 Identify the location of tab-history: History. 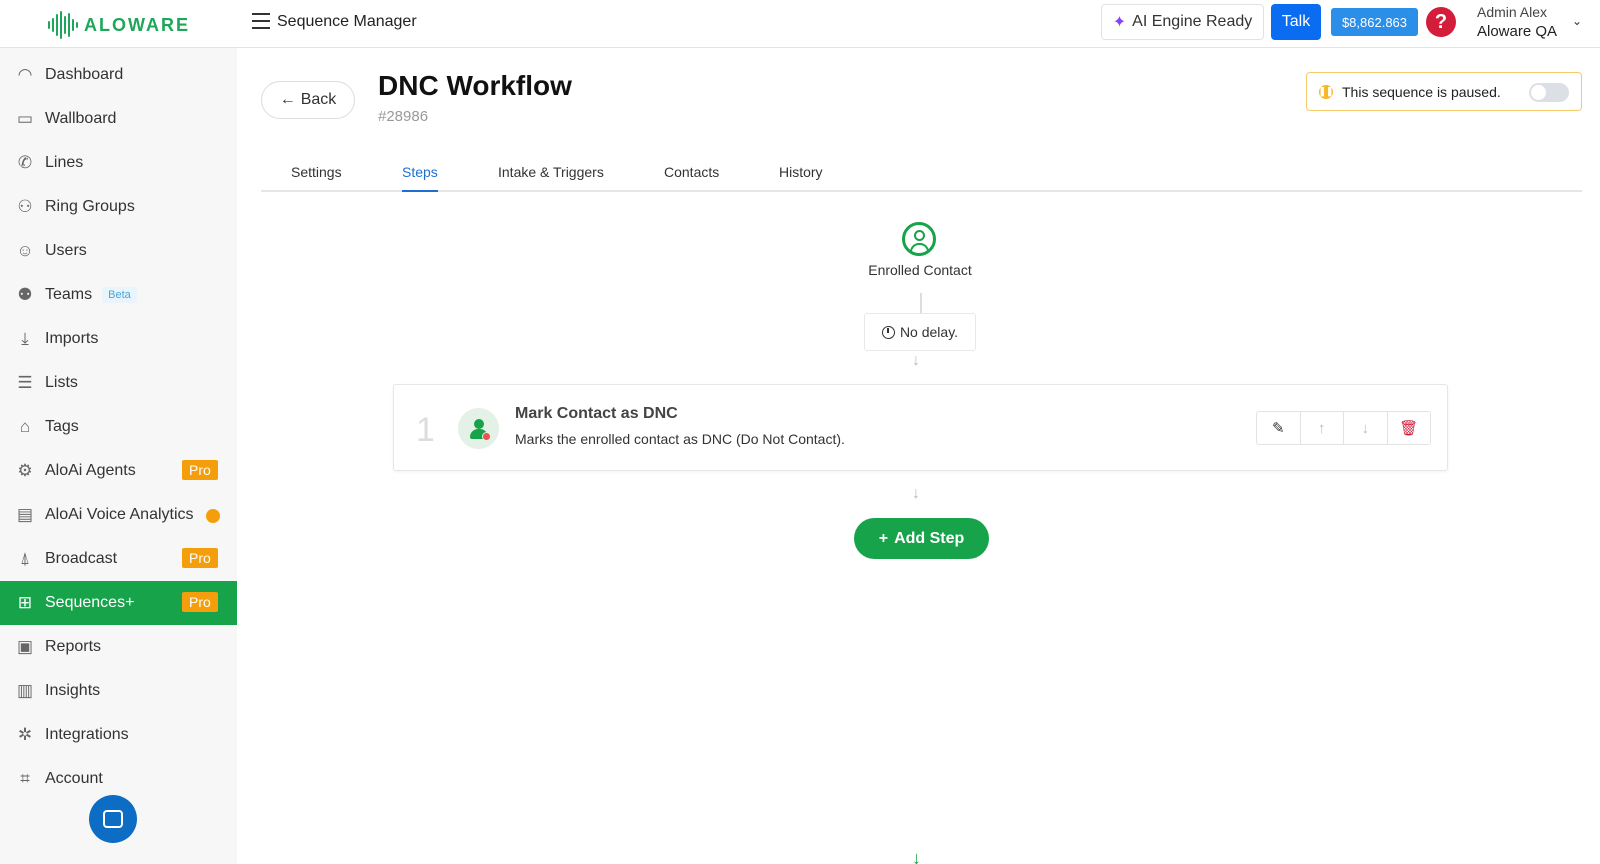
(801, 178).